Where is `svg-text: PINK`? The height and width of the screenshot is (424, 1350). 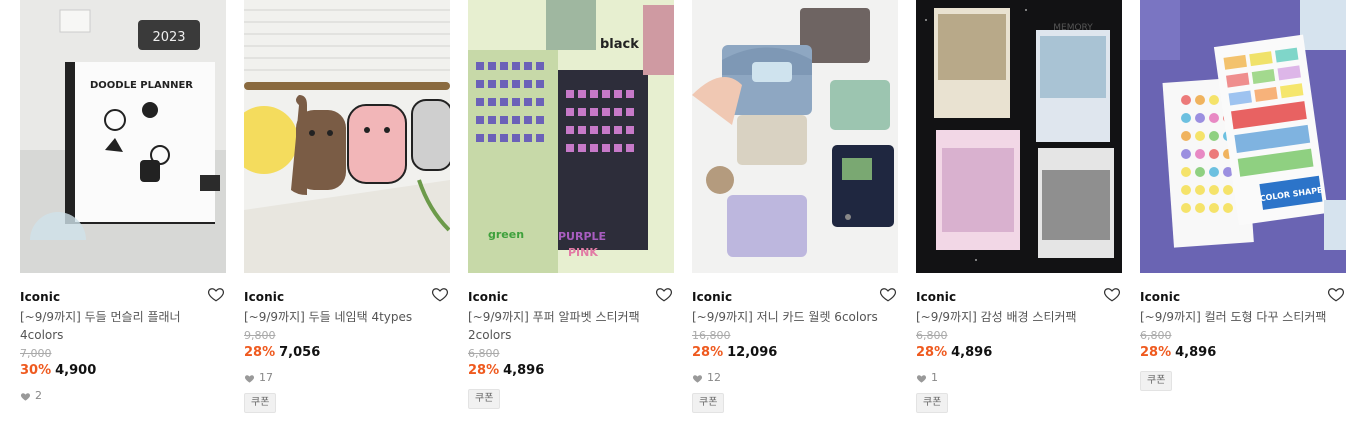 svg-text: PINK is located at coordinates (583, 252).